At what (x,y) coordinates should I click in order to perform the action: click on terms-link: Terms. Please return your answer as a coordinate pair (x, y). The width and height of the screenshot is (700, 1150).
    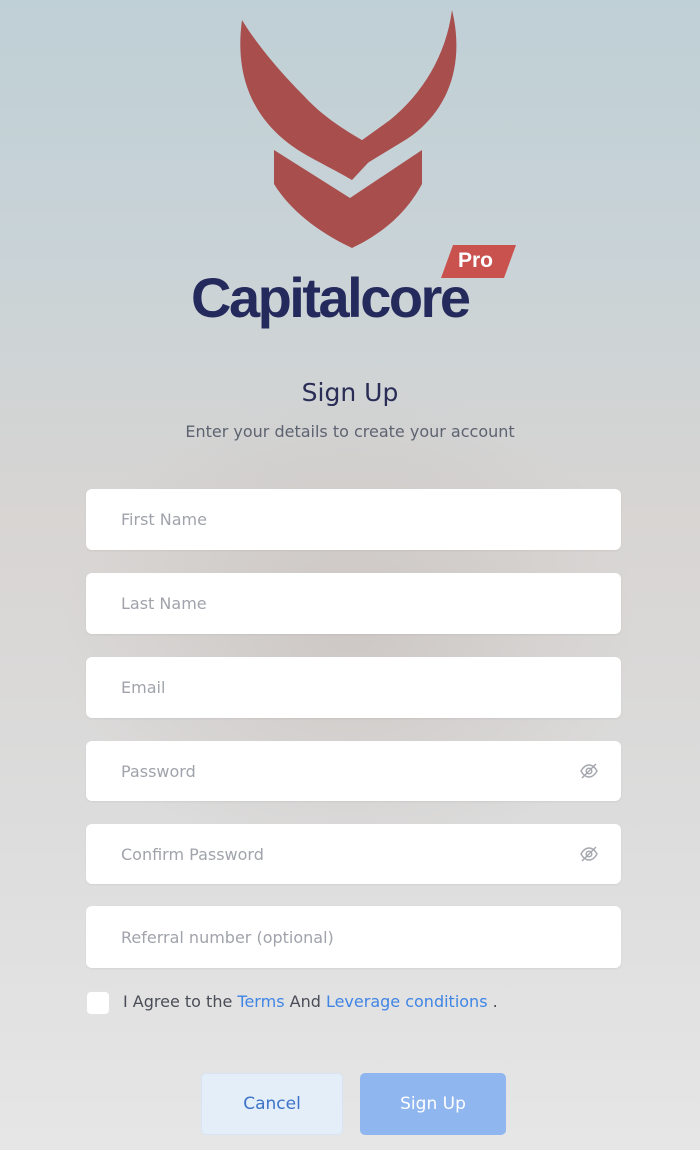
    Looking at the image, I should click on (260, 1001).